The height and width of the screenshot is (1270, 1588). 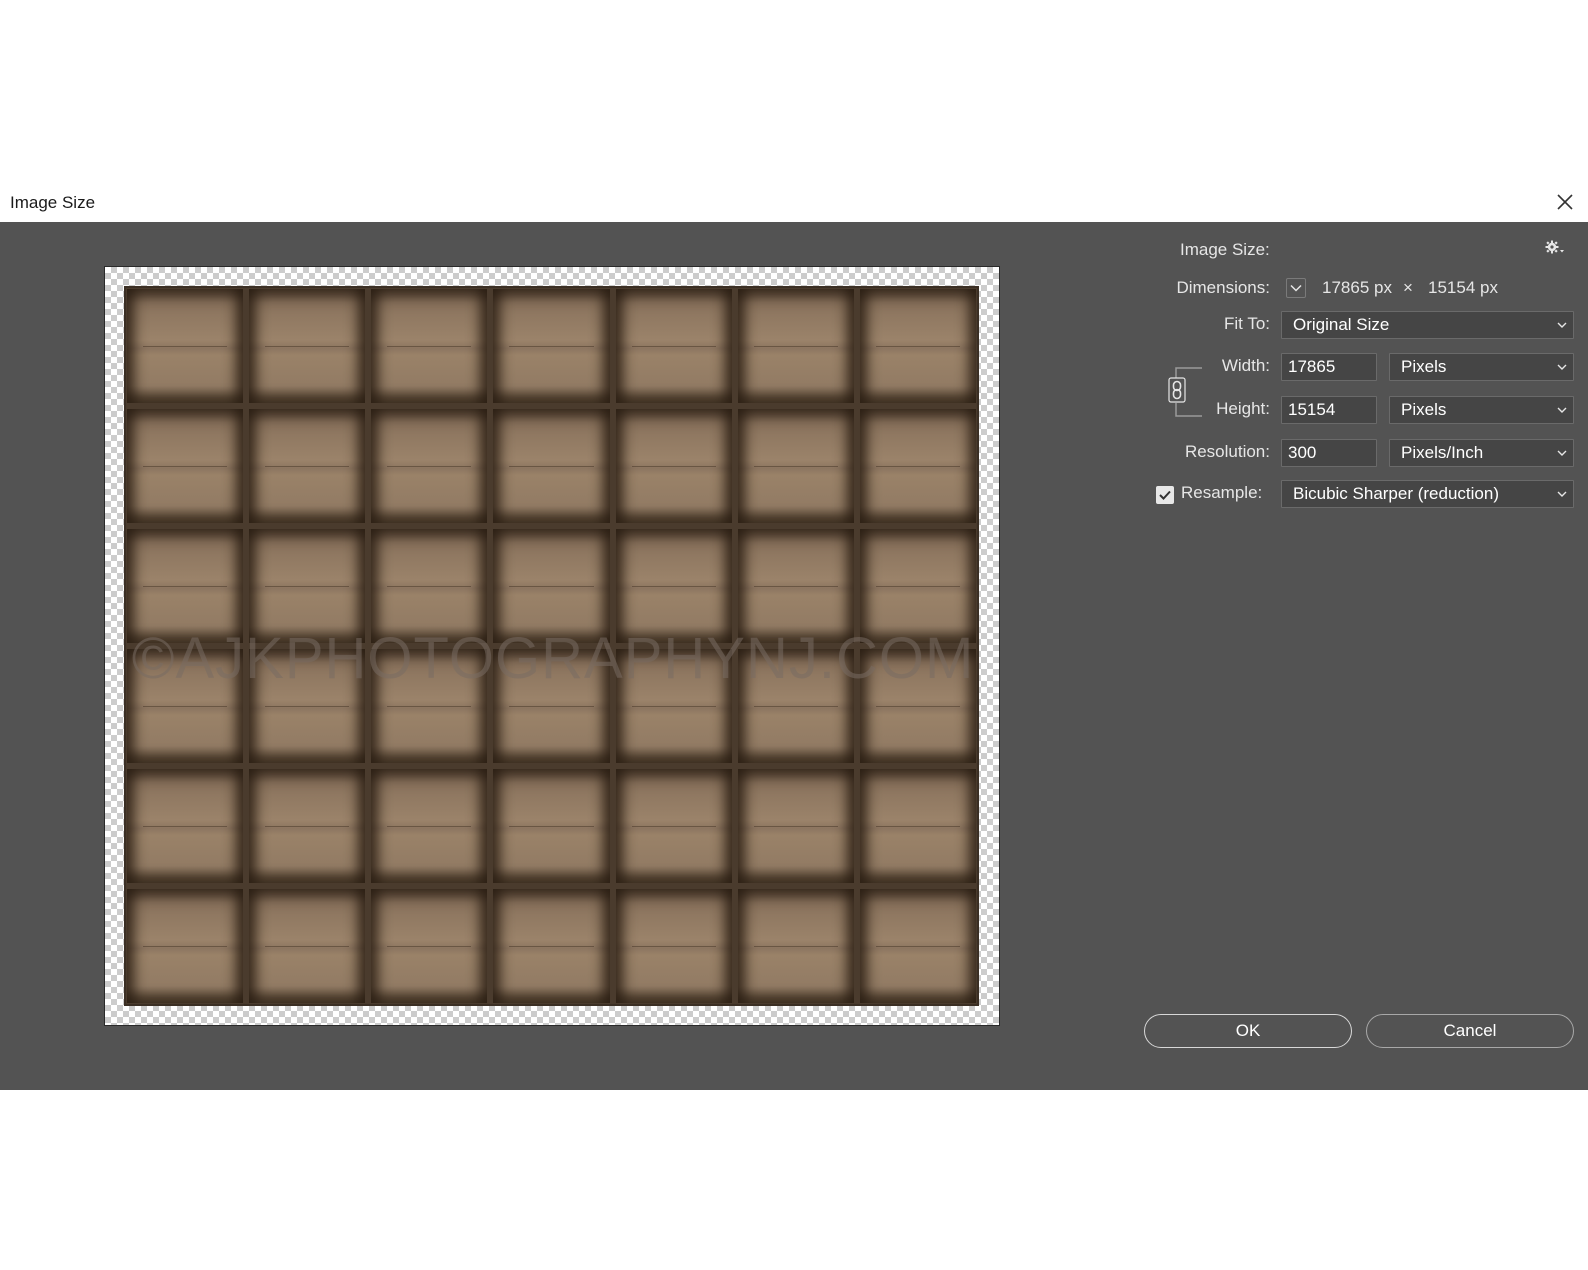 I want to click on dimensions-times: ×, so click(x=1408, y=287).